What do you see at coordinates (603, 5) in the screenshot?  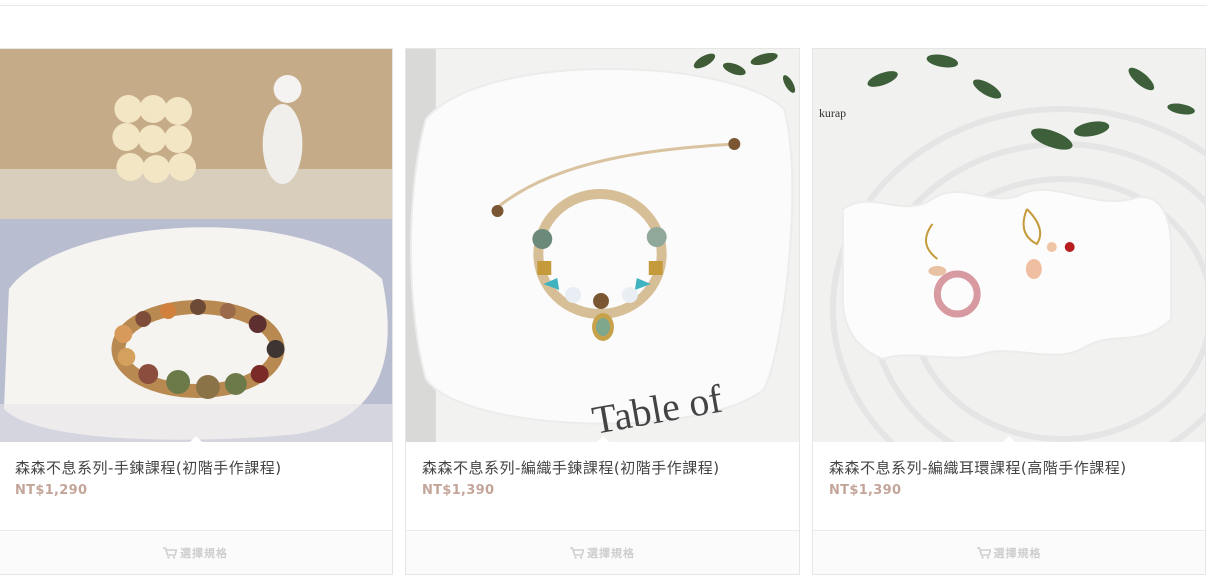 I see `top-divider` at bounding box center [603, 5].